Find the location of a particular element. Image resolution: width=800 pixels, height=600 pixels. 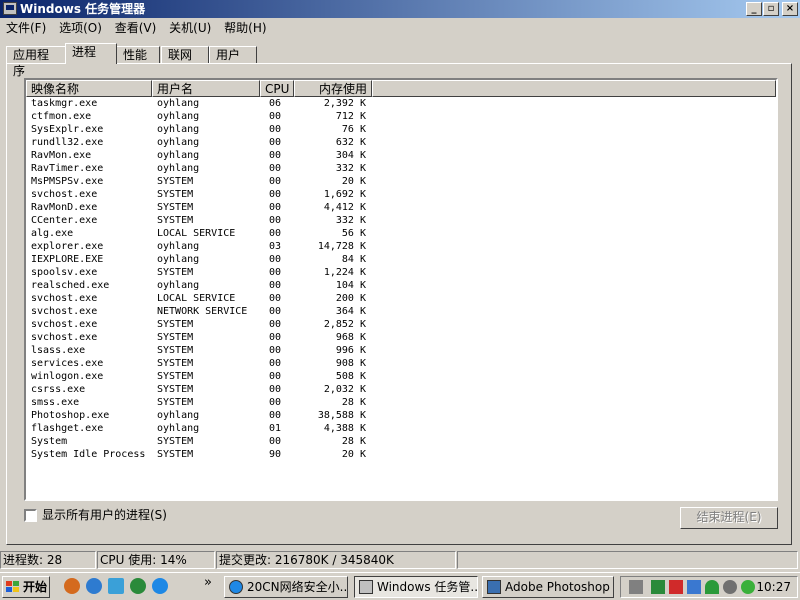

process-name: RavMon.exe is located at coordinates (61, 155).